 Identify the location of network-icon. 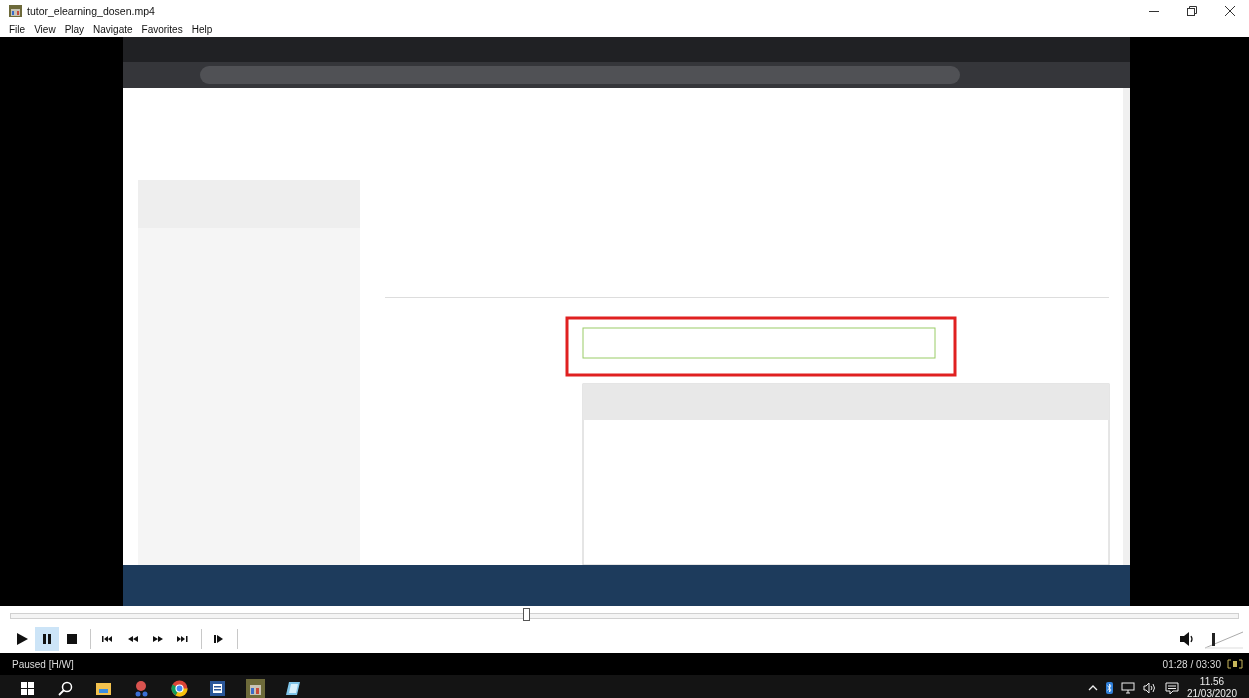
(1127, 688).